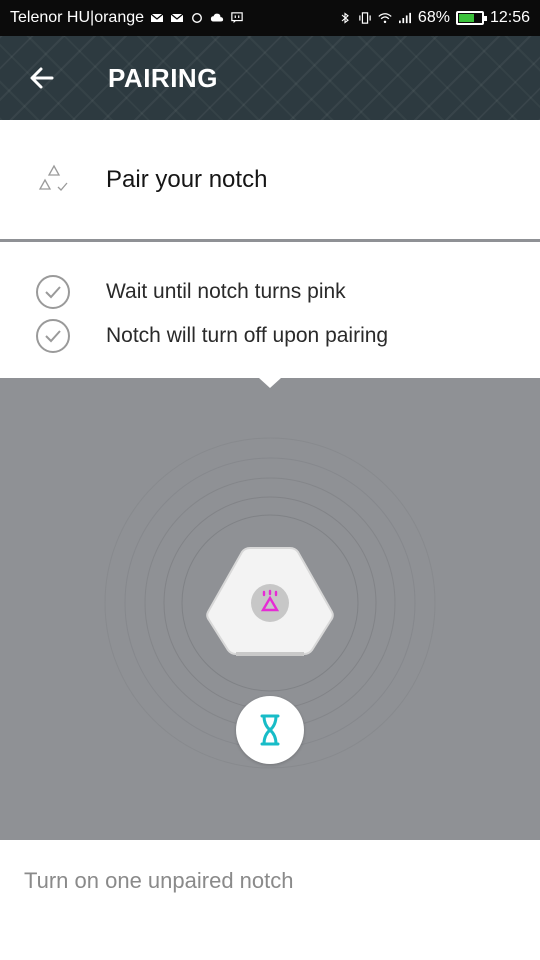 This screenshot has width=540, height=960. I want to click on pair-triangles-icon, so click(53, 177).